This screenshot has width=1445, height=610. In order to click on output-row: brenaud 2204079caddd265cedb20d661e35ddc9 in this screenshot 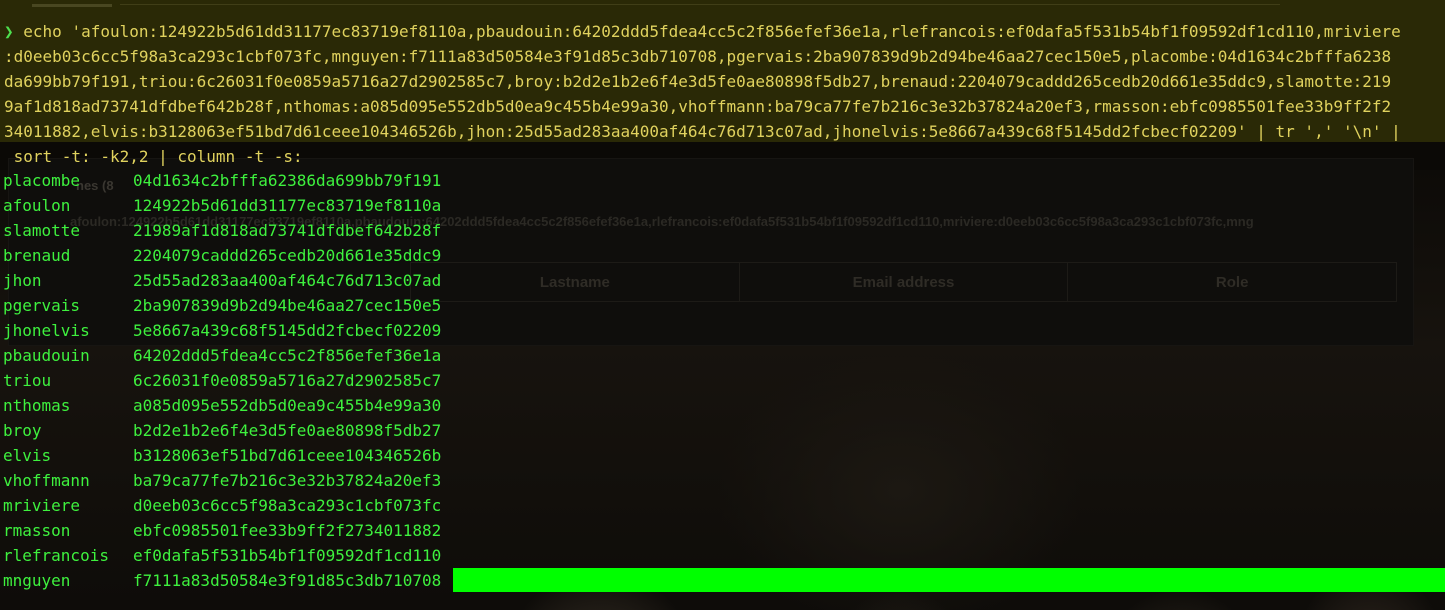, I will do `click(222, 255)`.